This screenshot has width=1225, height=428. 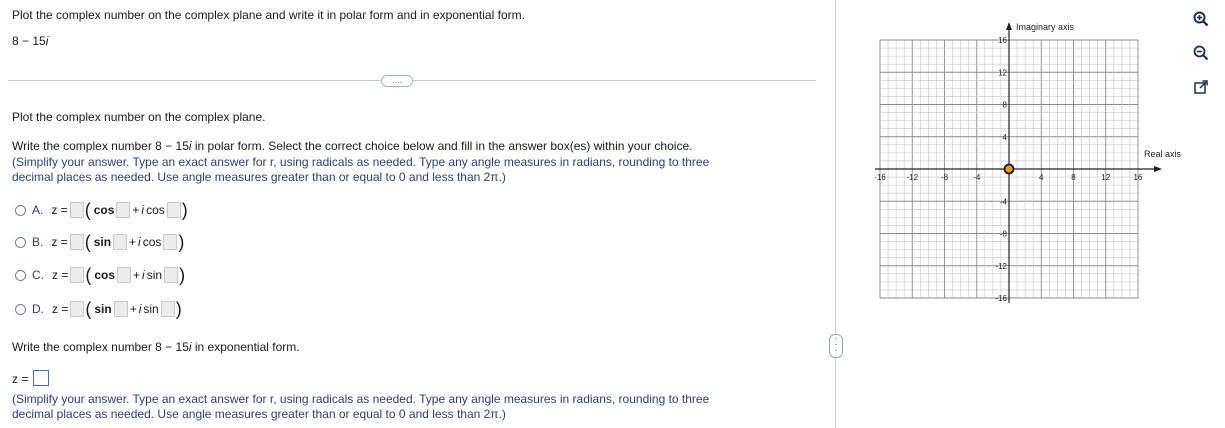 I want to click on y-tick-label: 12, so click(x=1002, y=72).